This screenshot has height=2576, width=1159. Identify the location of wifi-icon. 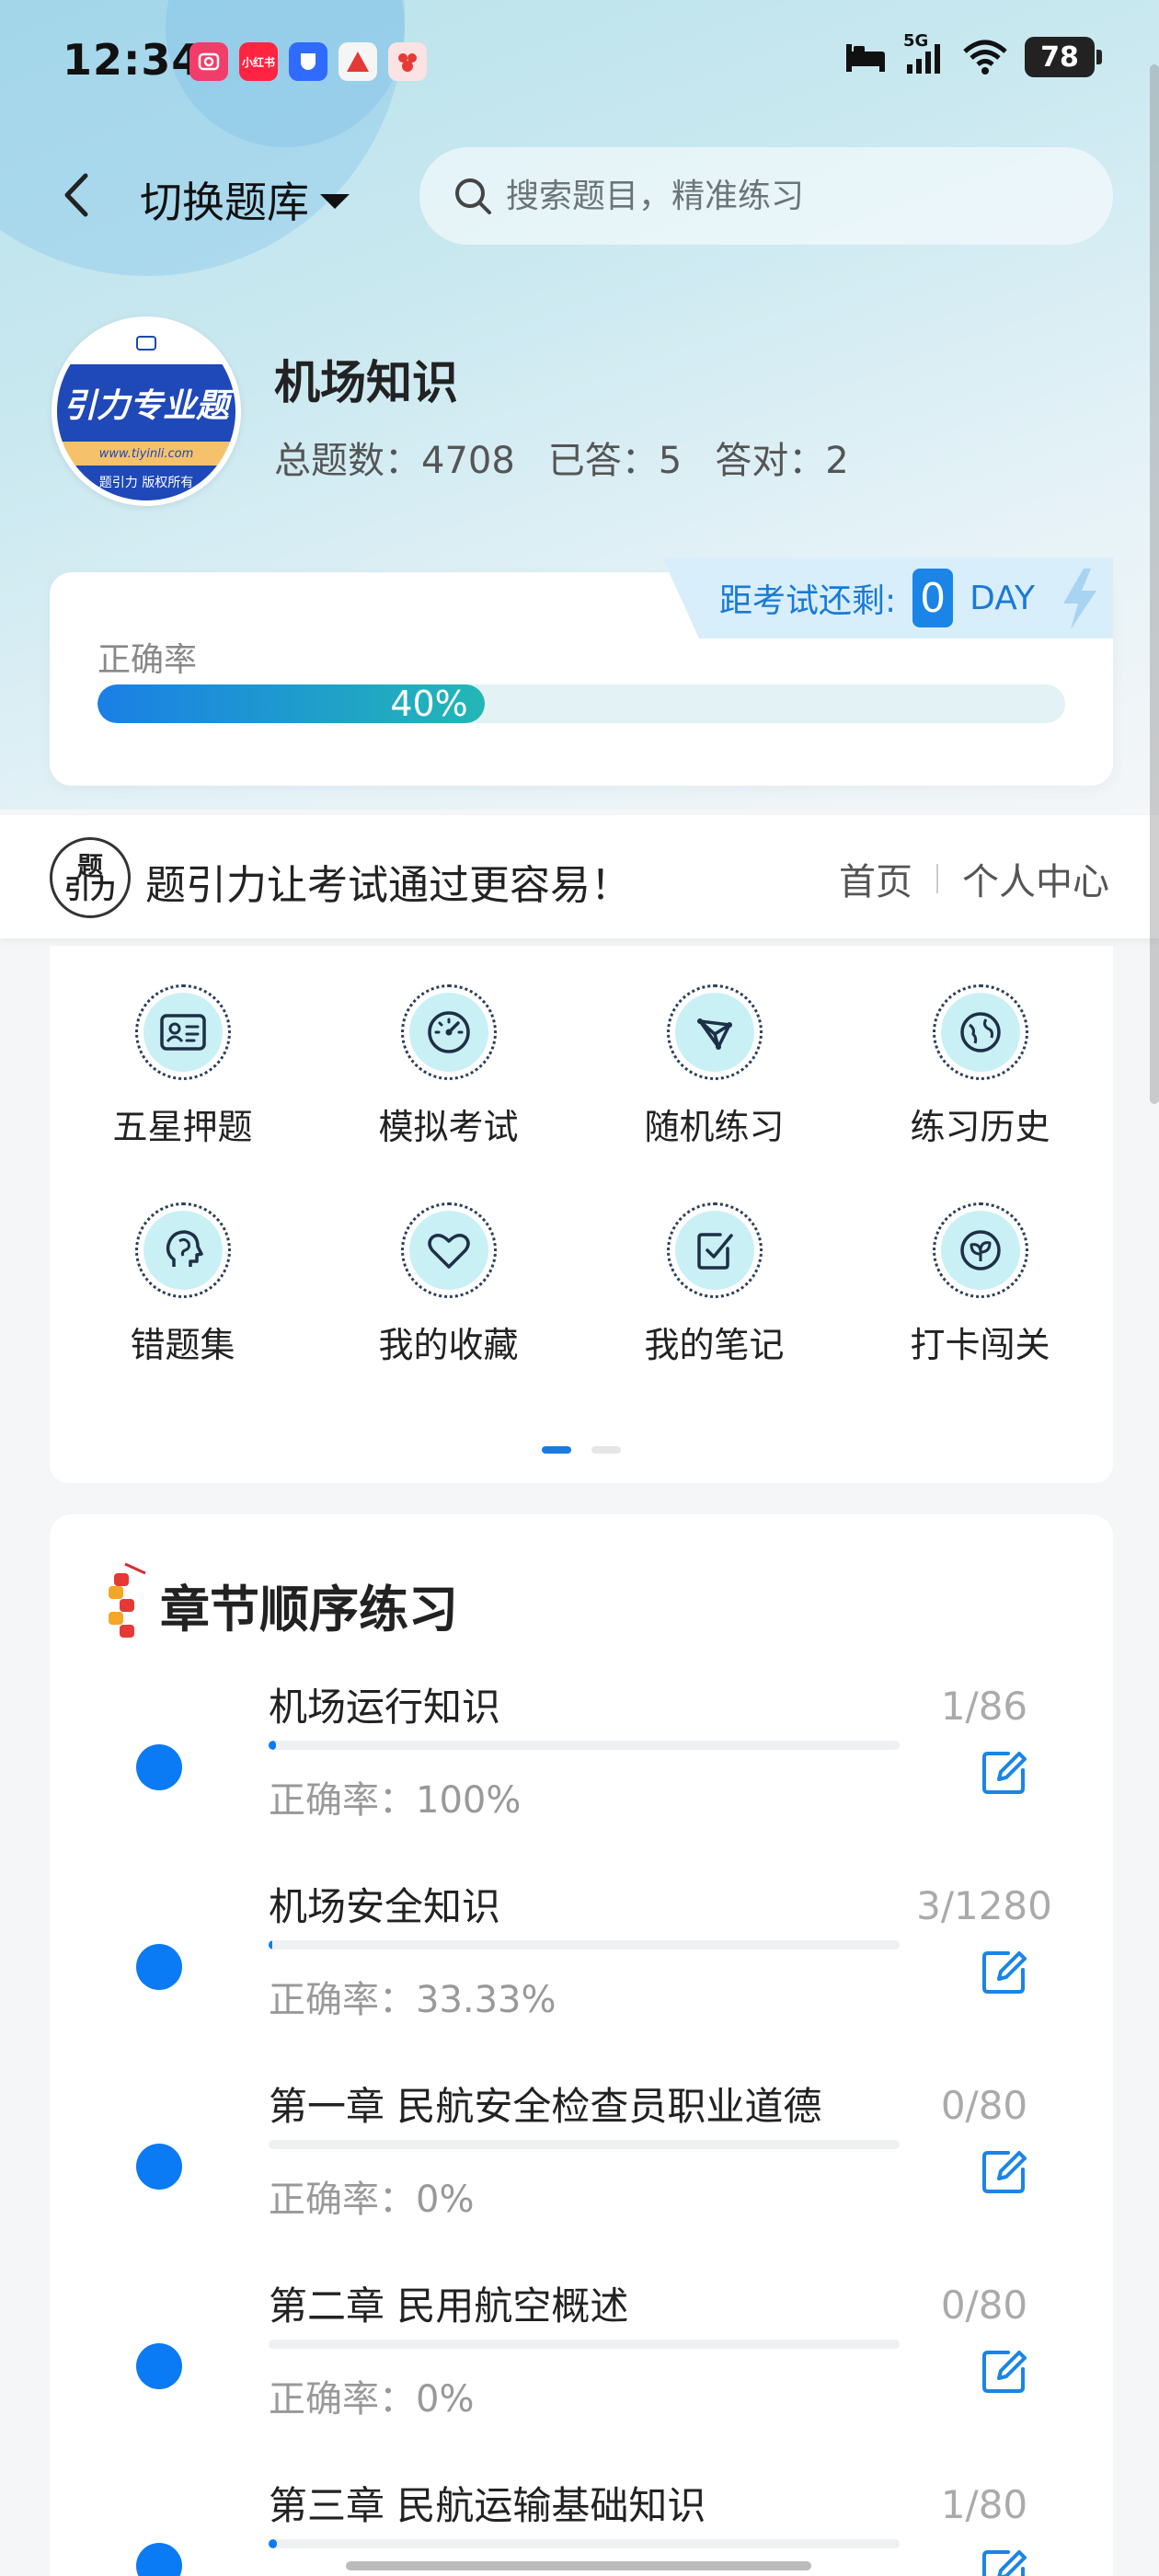
(985, 57).